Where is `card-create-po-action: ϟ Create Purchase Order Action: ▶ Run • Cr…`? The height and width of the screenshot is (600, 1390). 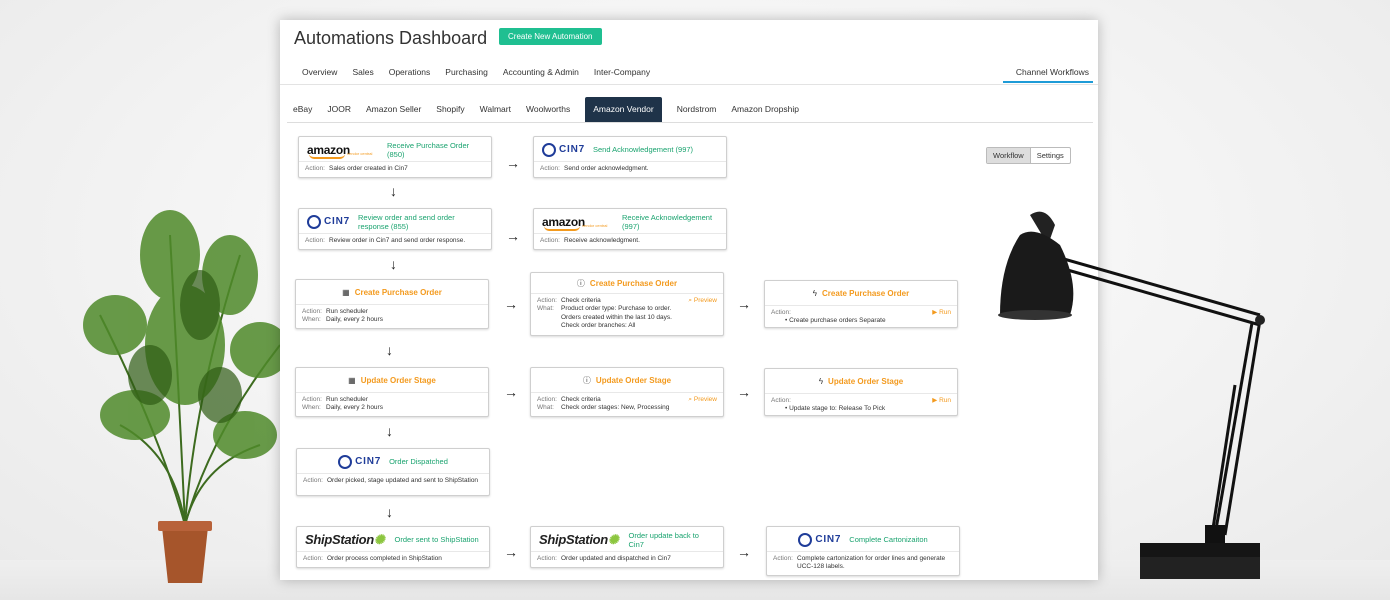
card-create-po-action: ϟ Create Purchase Order Action: ▶ Run • Cr… is located at coordinates (861, 304).